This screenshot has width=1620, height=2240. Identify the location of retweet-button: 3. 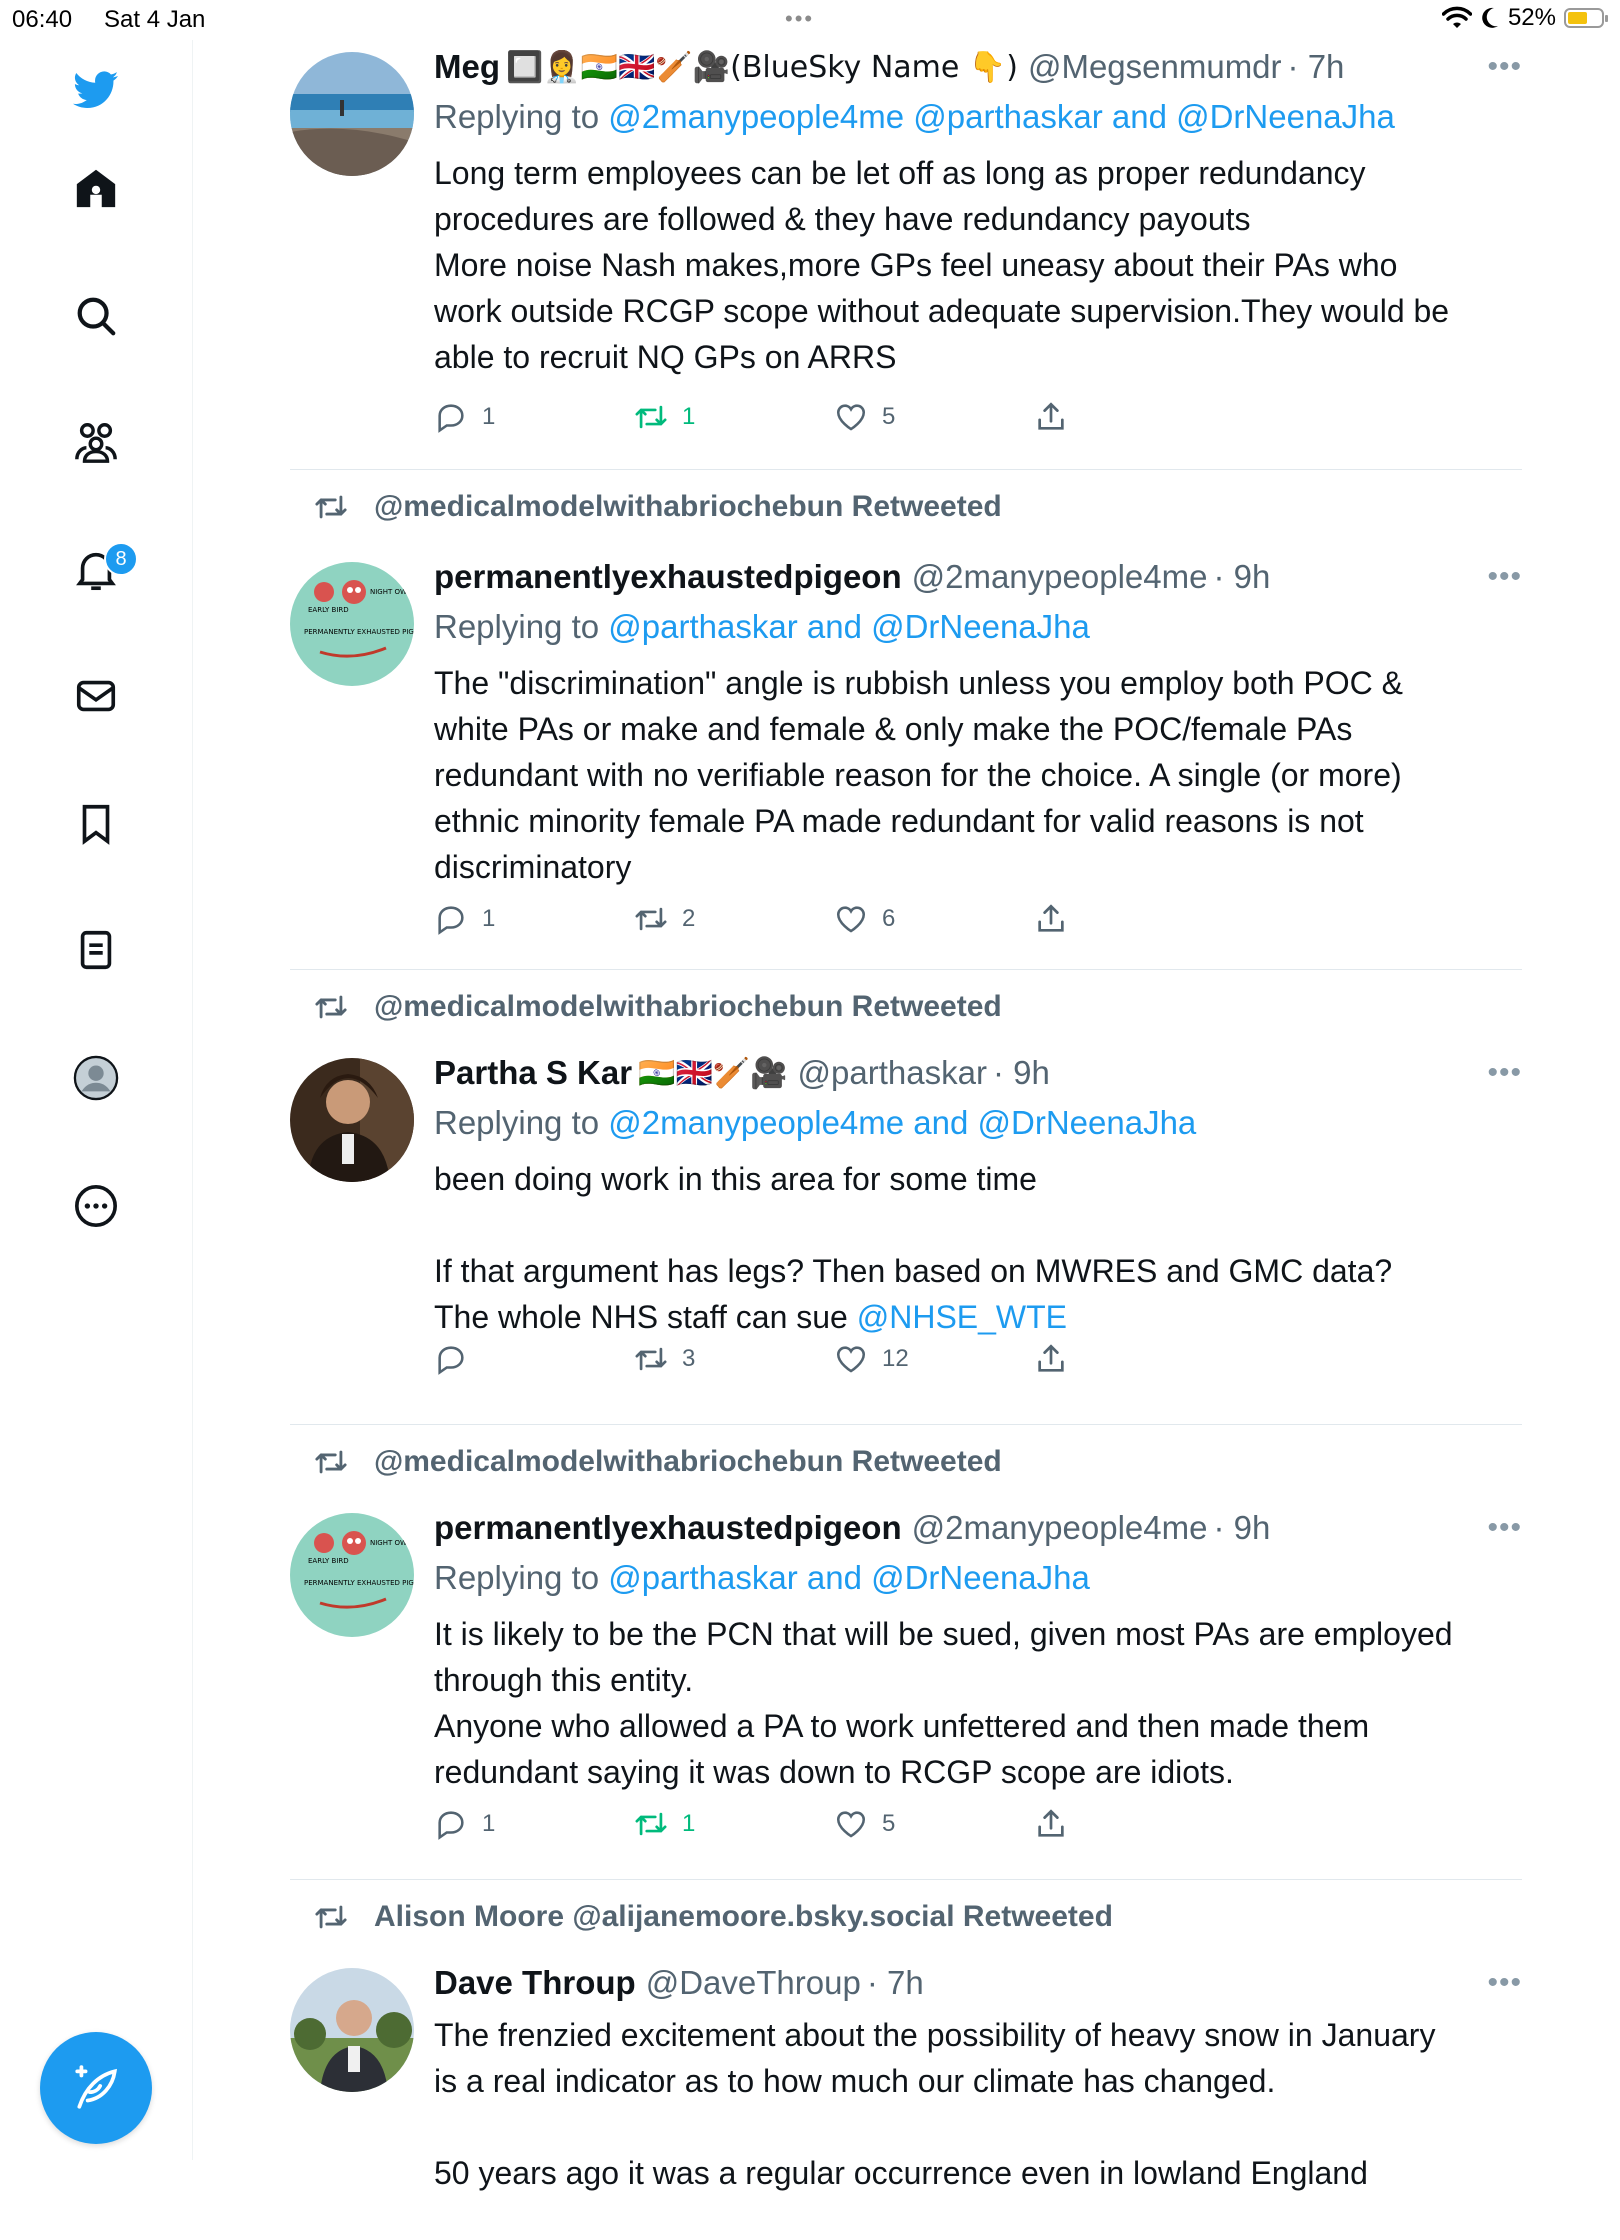
(664, 1359).